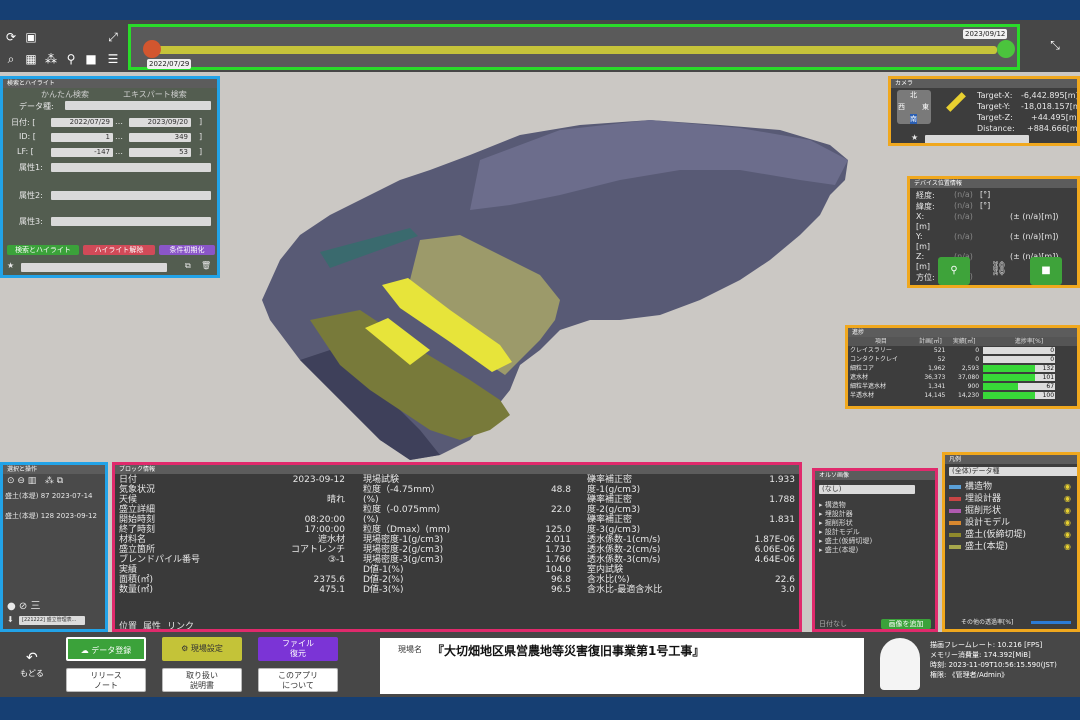  I want to click on field-key: D値-1(%), so click(383, 570).